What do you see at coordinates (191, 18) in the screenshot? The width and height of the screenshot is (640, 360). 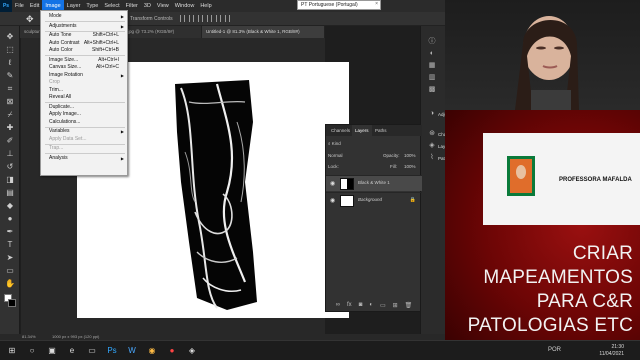 I see `align-center-icon` at bounding box center [191, 18].